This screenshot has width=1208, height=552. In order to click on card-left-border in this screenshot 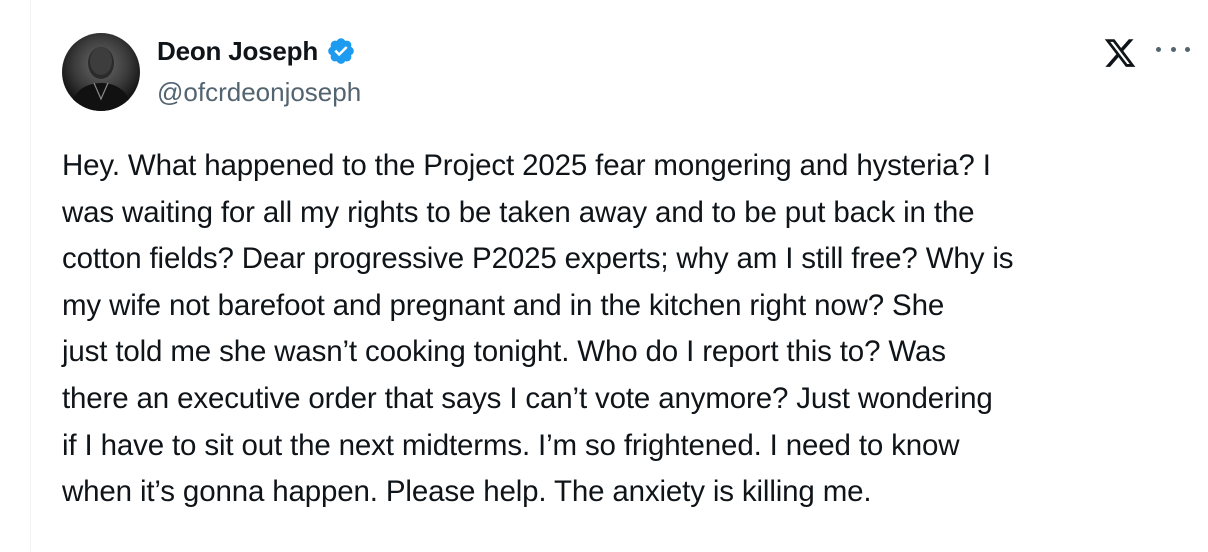, I will do `click(30, 276)`.